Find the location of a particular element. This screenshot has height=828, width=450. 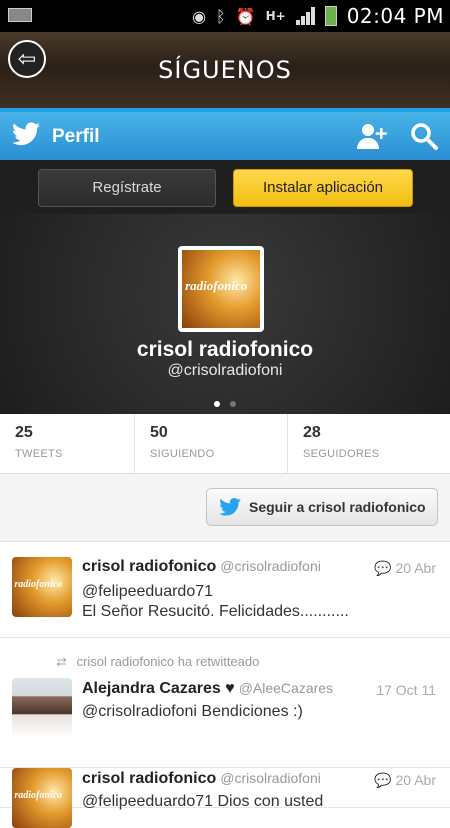

tweet-timestamp: 17 Oct 11 is located at coordinates (406, 690).